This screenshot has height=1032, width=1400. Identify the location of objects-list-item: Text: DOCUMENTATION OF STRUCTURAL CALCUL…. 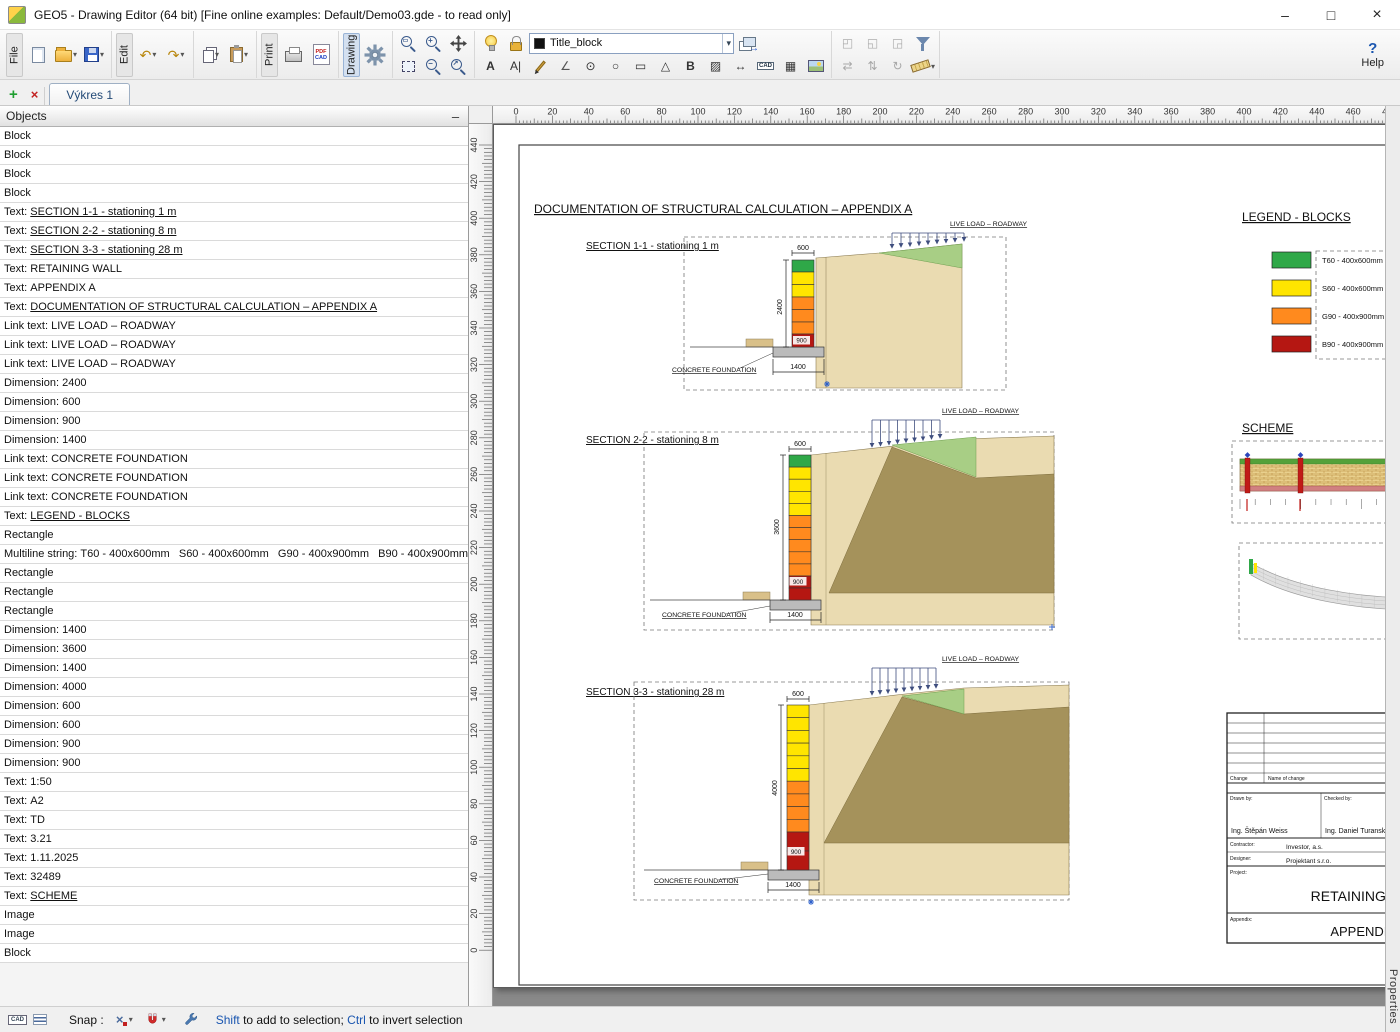
(234, 307).